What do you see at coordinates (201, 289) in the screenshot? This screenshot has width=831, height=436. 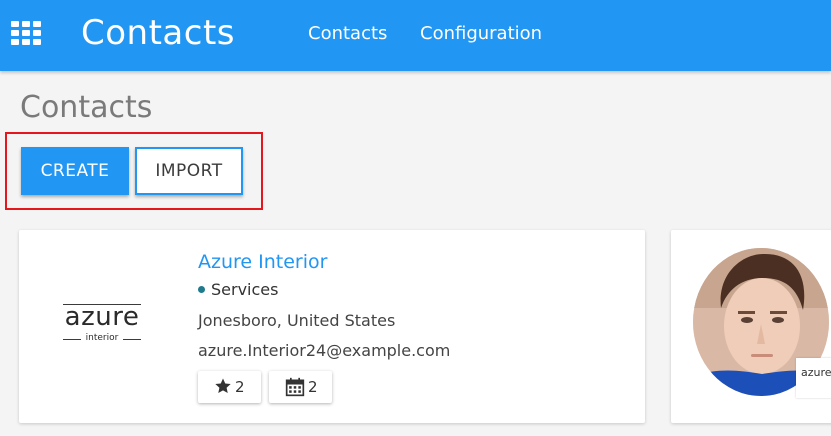 I see `tag-dot-icon` at bounding box center [201, 289].